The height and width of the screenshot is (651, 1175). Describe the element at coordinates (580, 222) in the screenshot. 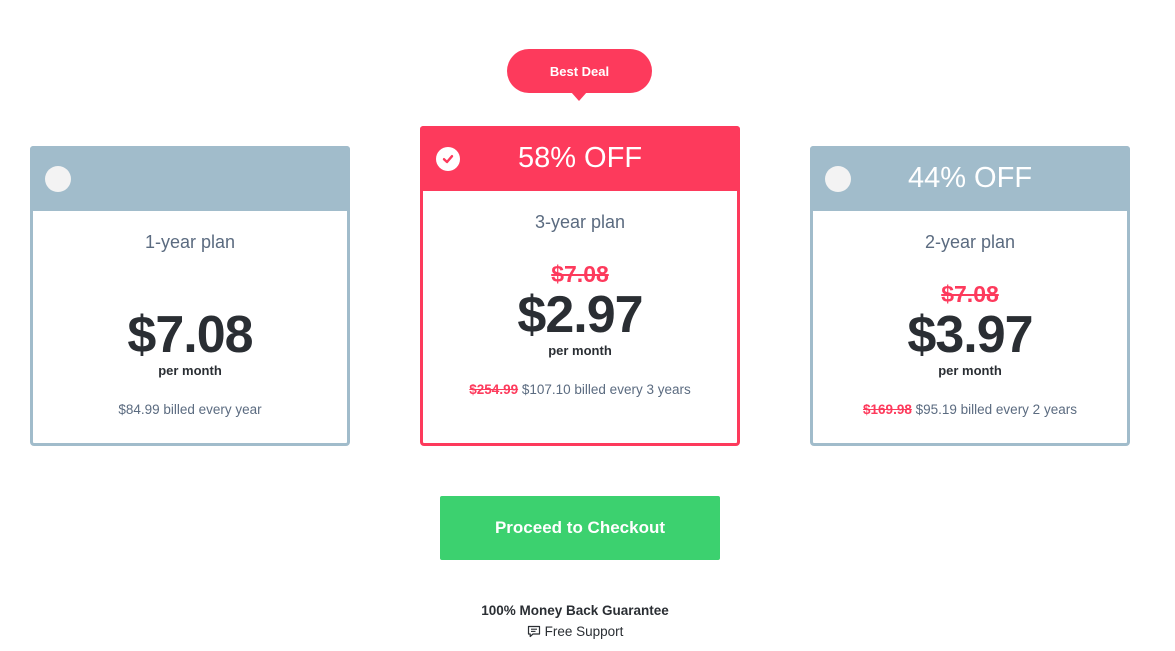

I see `plan-name: 3-year plan` at that location.